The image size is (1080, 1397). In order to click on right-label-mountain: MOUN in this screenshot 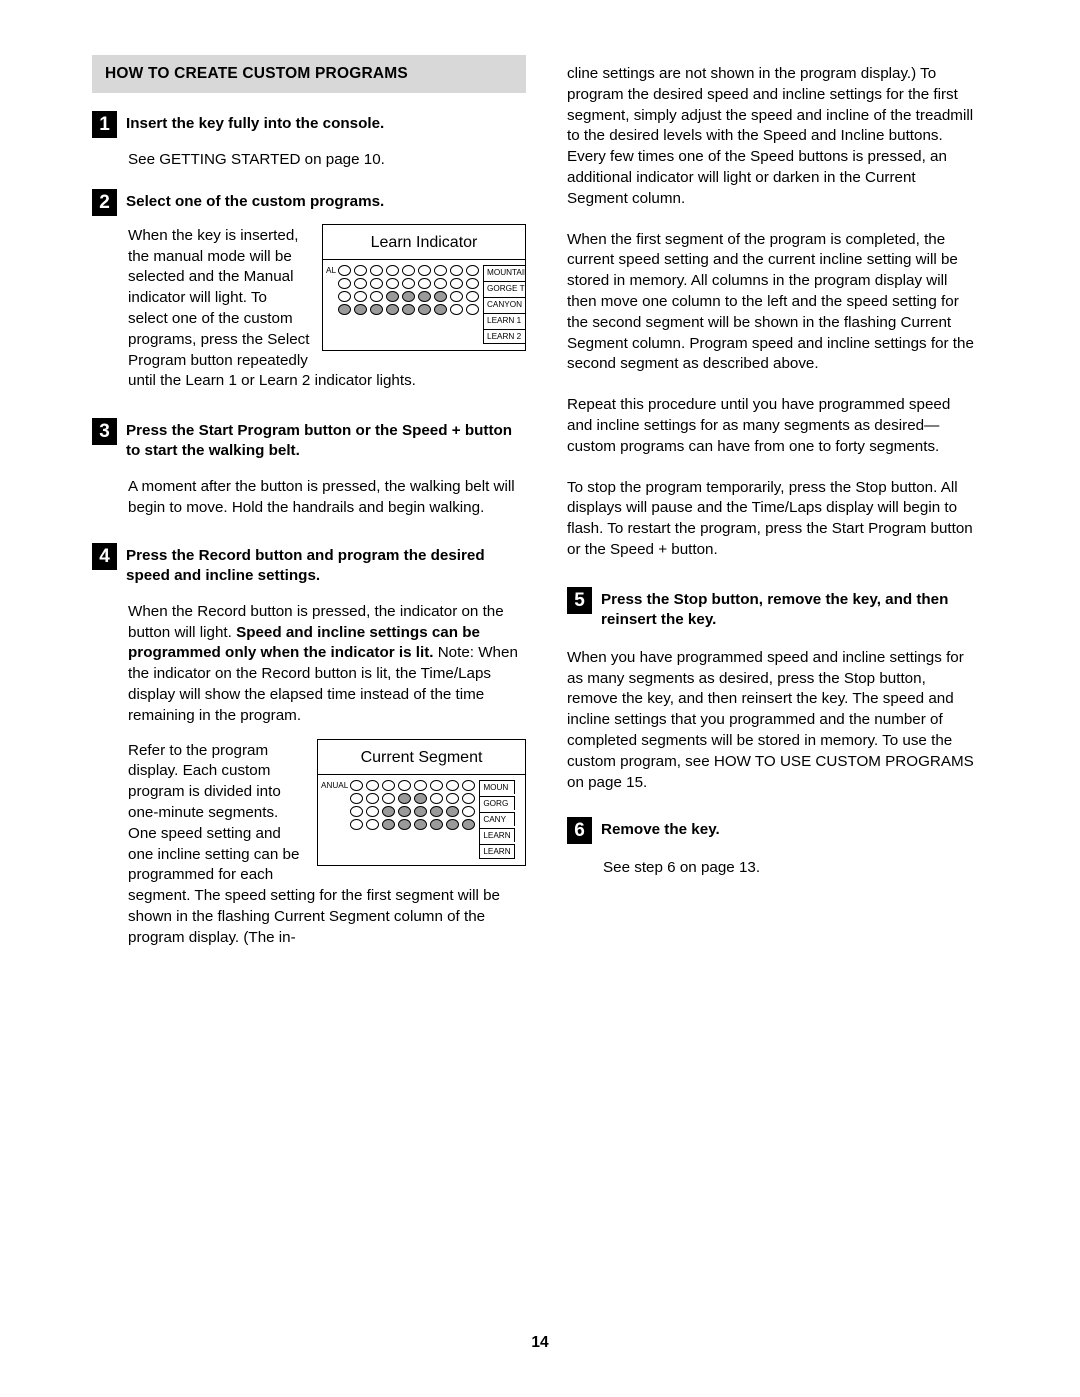, I will do `click(497, 786)`.